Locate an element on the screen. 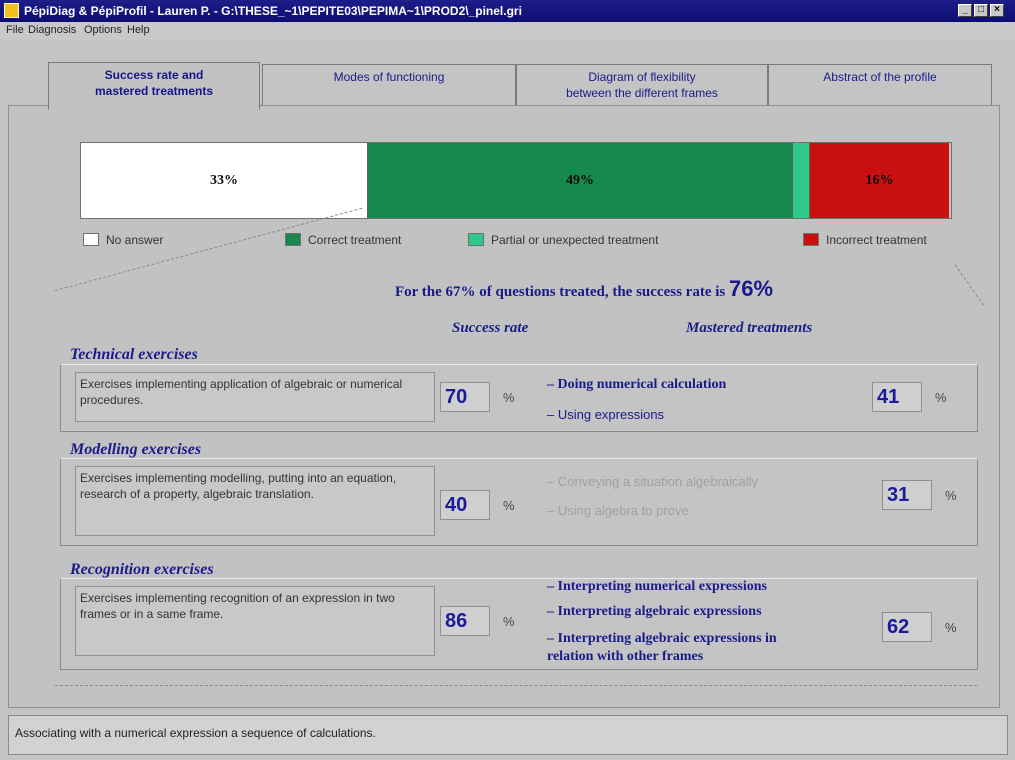 This screenshot has width=1015, height=760. menu-options: Options is located at coordinates (103, 30).